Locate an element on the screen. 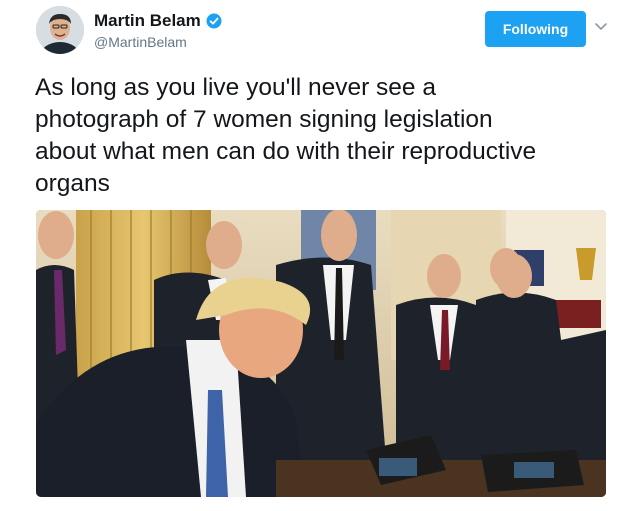  tweet-text-line: organs is located at coordinates (72, 183).